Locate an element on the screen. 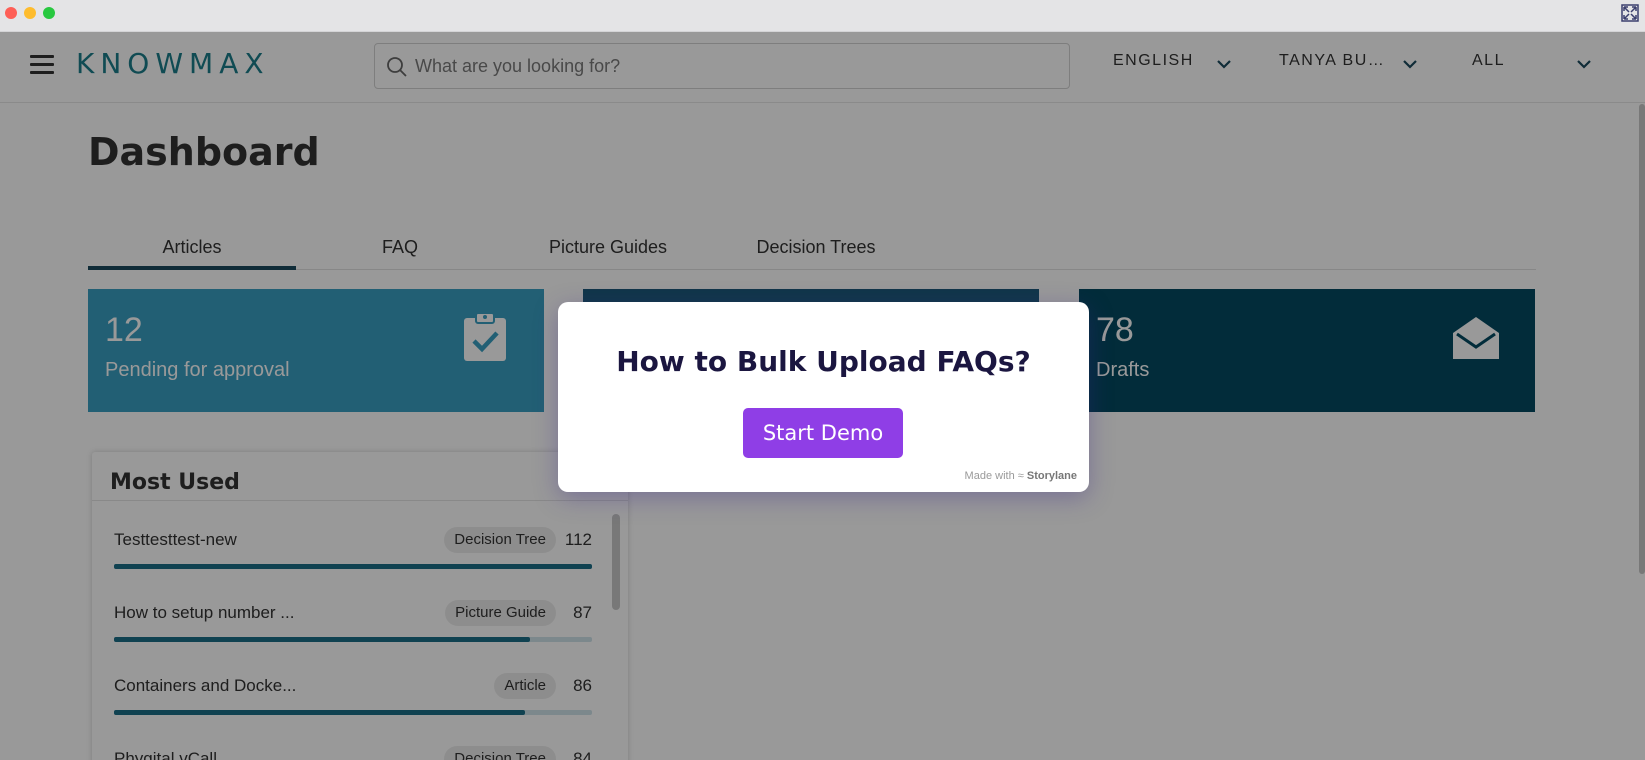 The image size is (1645, 760). storylane-icon: ≈ is located at coordinates (1020, 476).